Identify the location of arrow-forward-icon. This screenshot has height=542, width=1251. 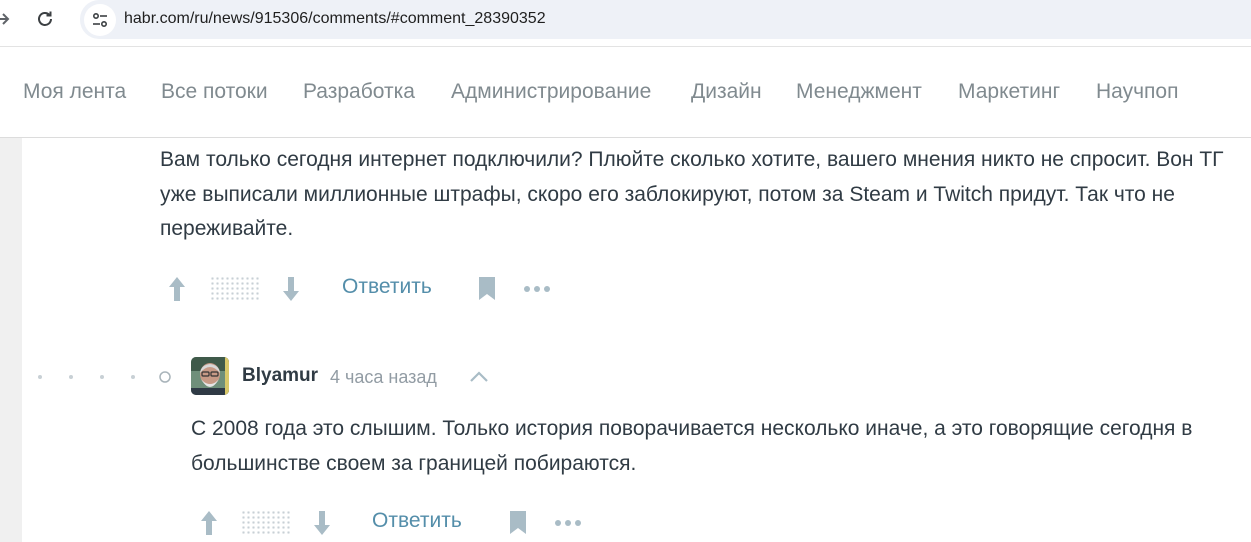
(6, 19).